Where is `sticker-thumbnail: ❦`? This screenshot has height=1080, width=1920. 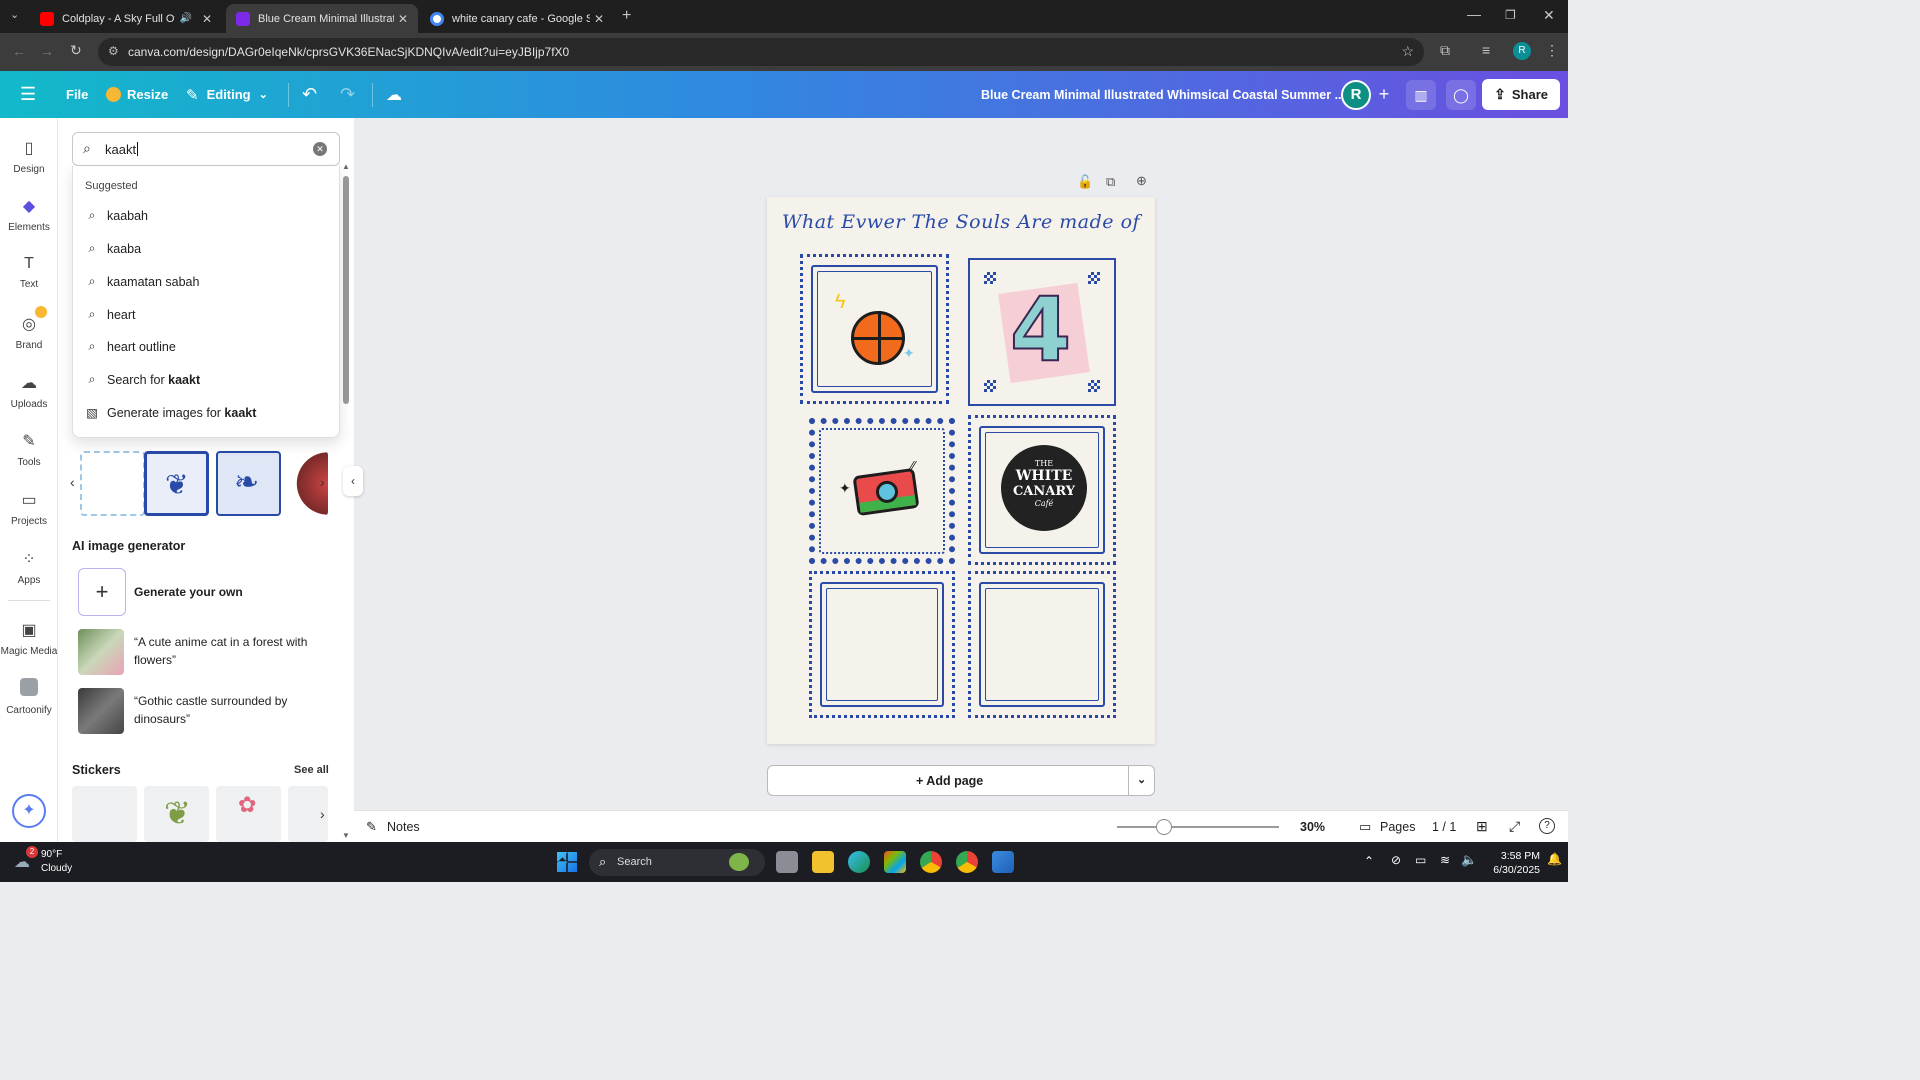 sticker-thumbnail: ❦ is located at coordinates (176, 814).